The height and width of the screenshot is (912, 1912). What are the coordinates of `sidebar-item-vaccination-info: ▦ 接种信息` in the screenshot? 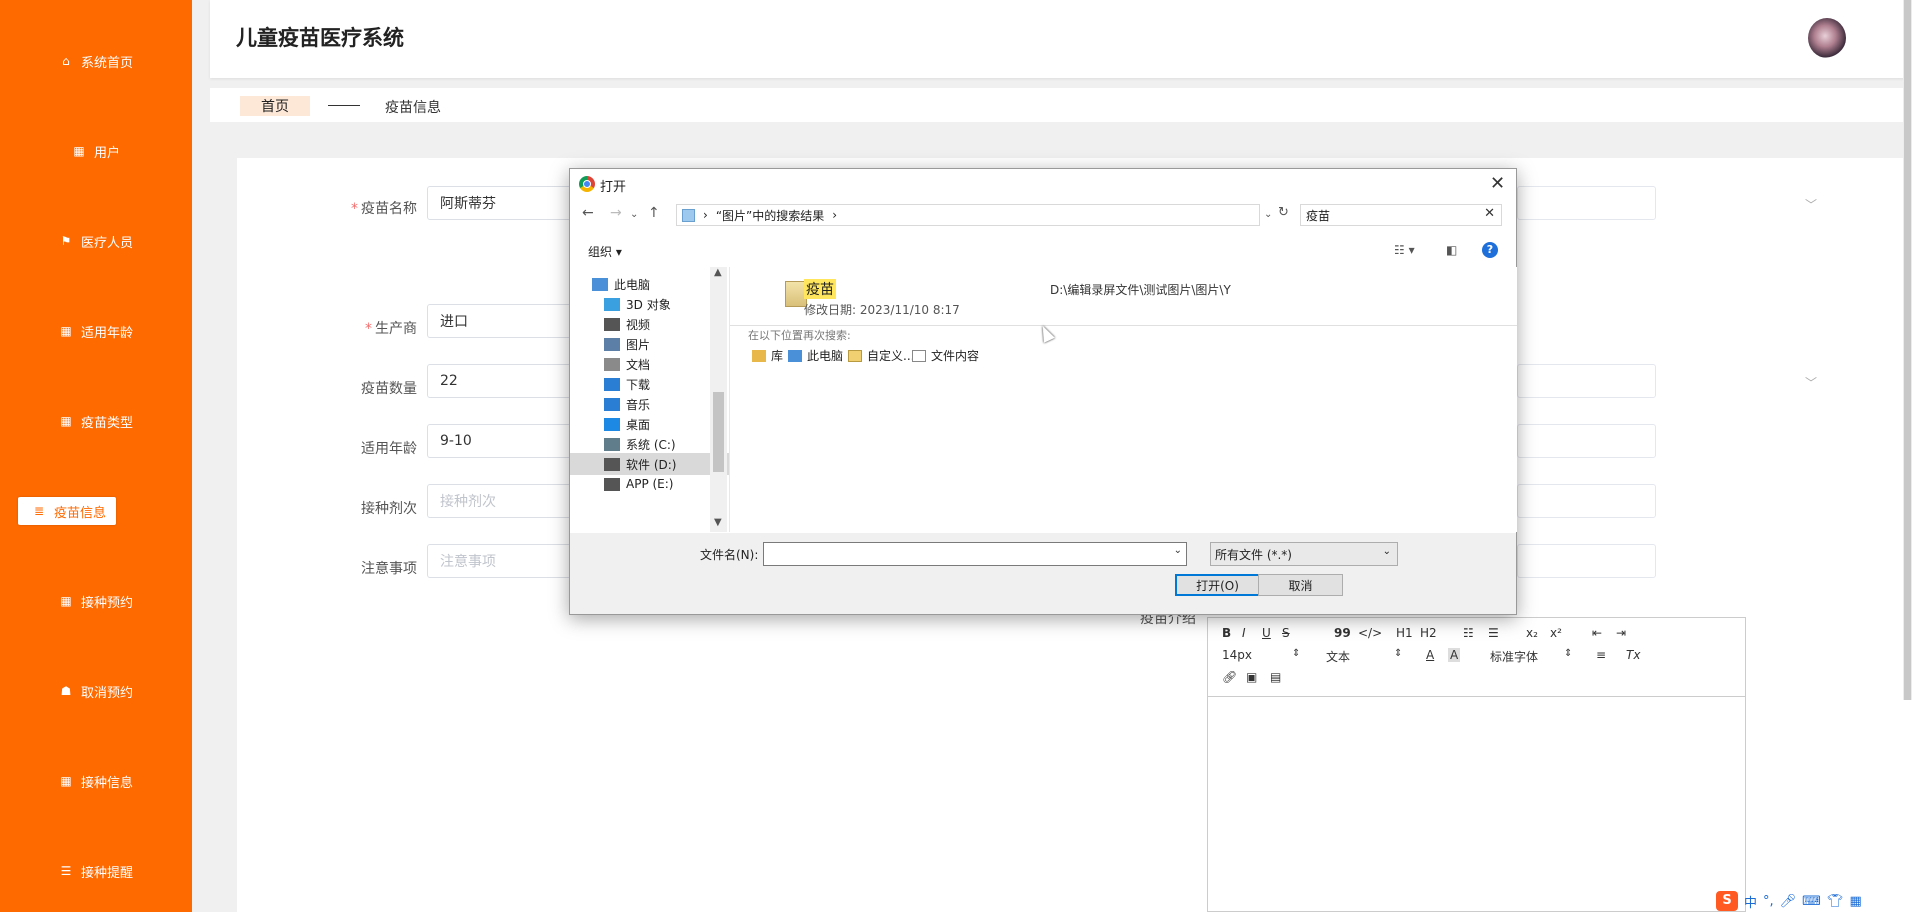 It's located at (96, 781).